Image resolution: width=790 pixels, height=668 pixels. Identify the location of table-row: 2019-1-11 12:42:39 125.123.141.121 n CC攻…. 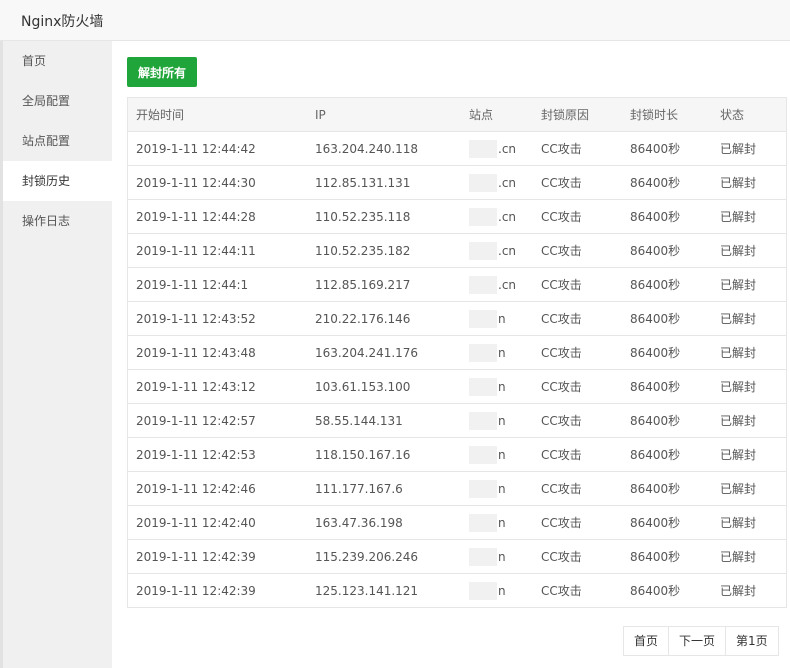
(457, 591).